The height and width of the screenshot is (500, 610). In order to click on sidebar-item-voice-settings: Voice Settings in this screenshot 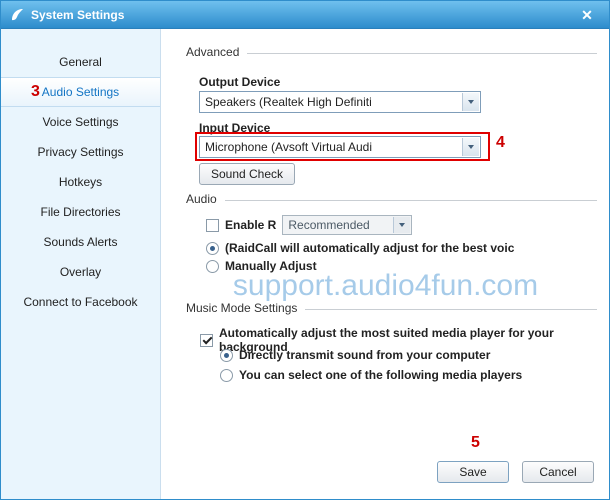, I will do `click(80, 122)`.